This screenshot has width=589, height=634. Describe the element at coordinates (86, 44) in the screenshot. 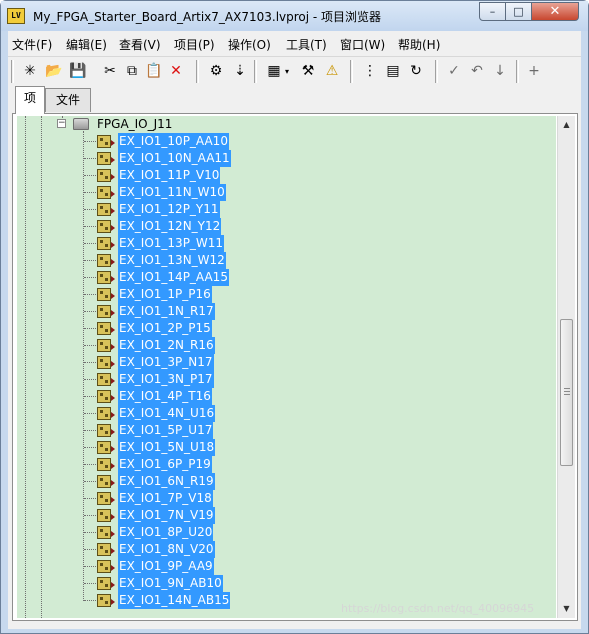

I see `menu-item: 编辑(E)` at that location.